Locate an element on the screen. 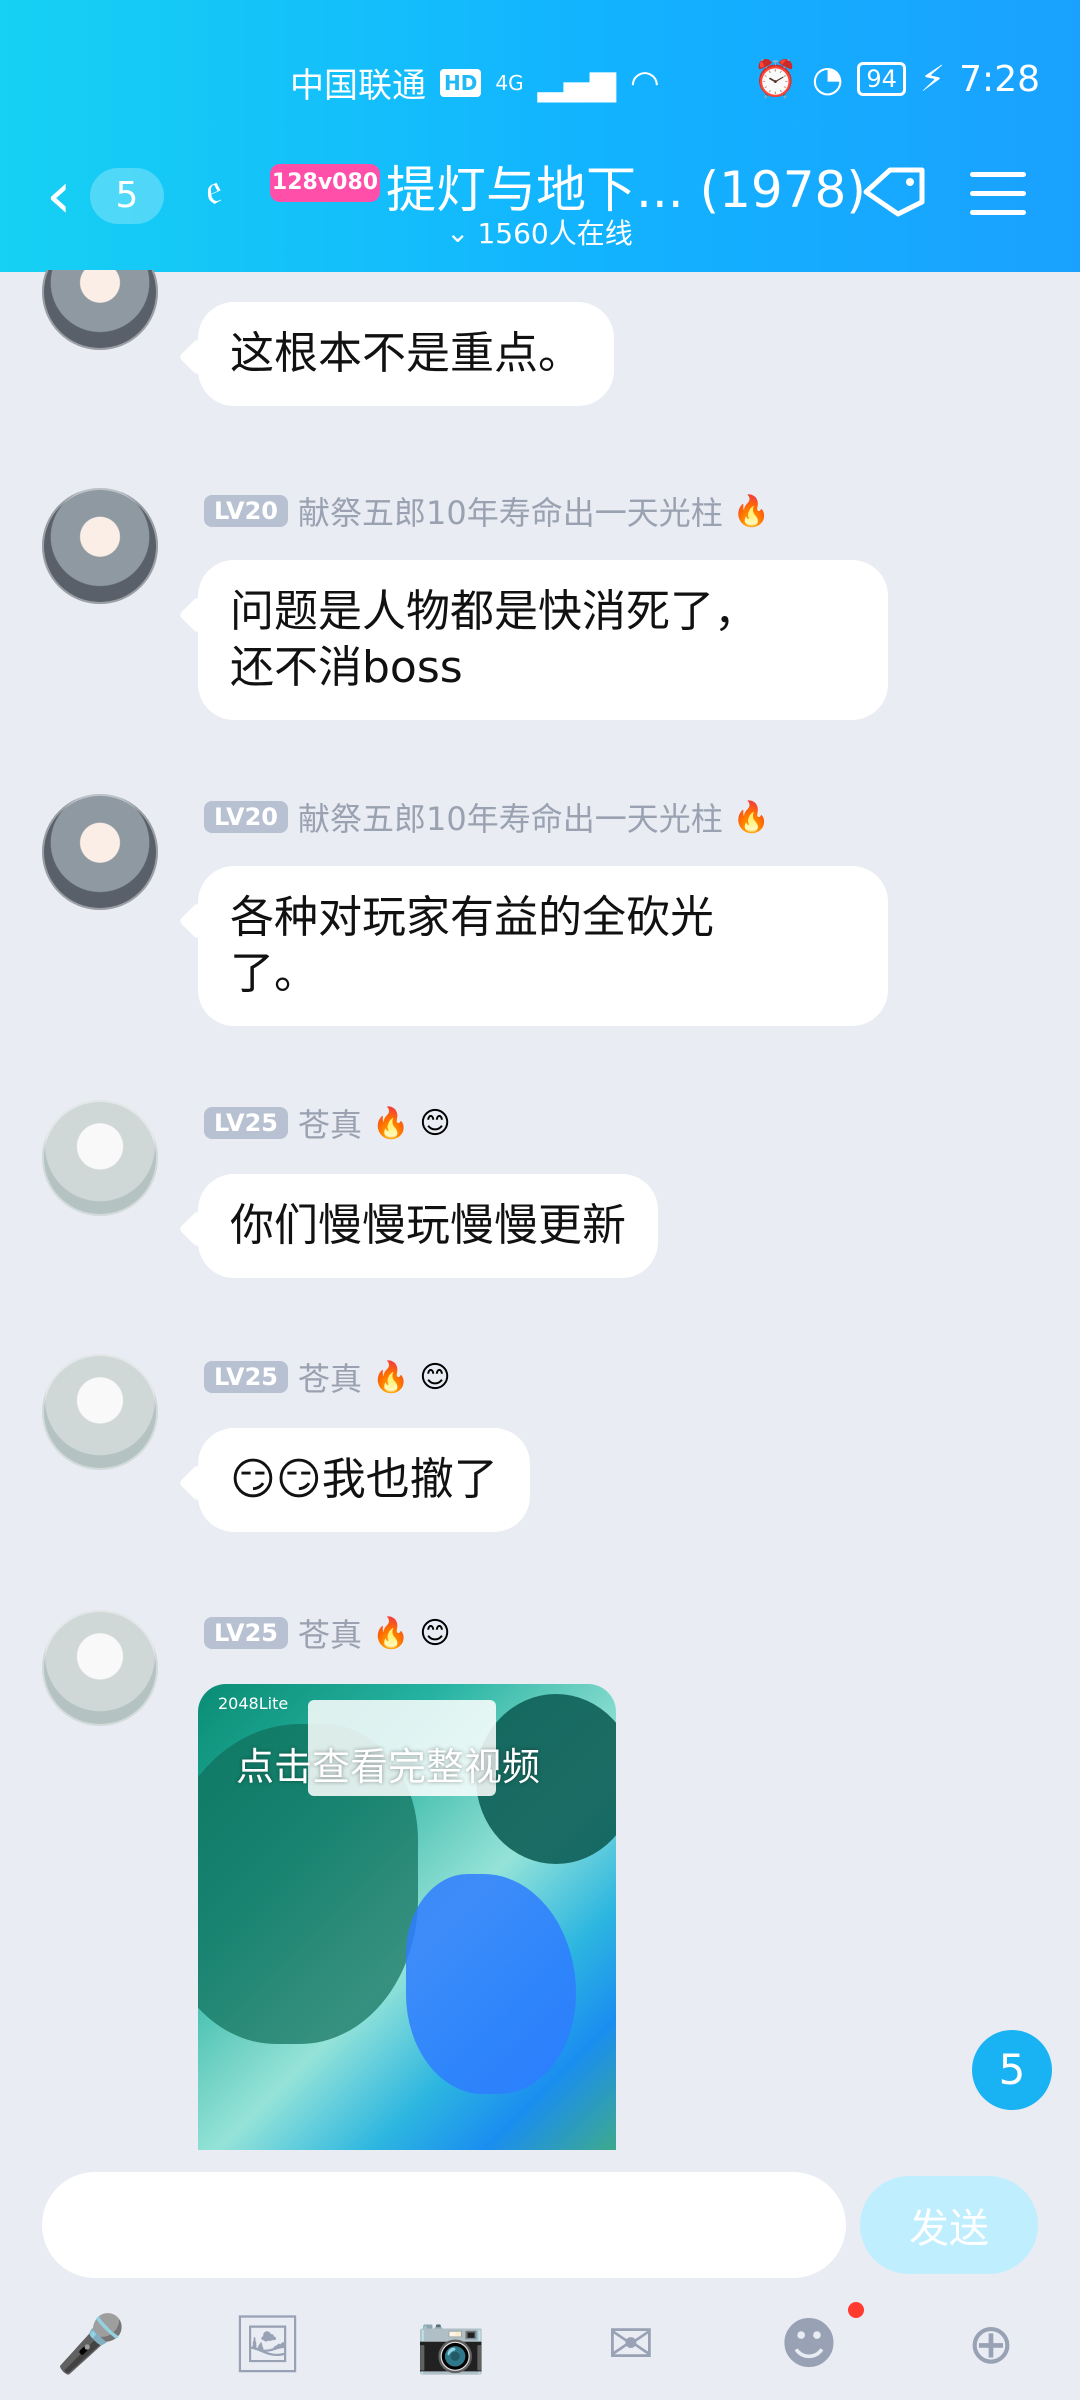  ear-icon: 𝔢 is located at coordinates (214, 189).